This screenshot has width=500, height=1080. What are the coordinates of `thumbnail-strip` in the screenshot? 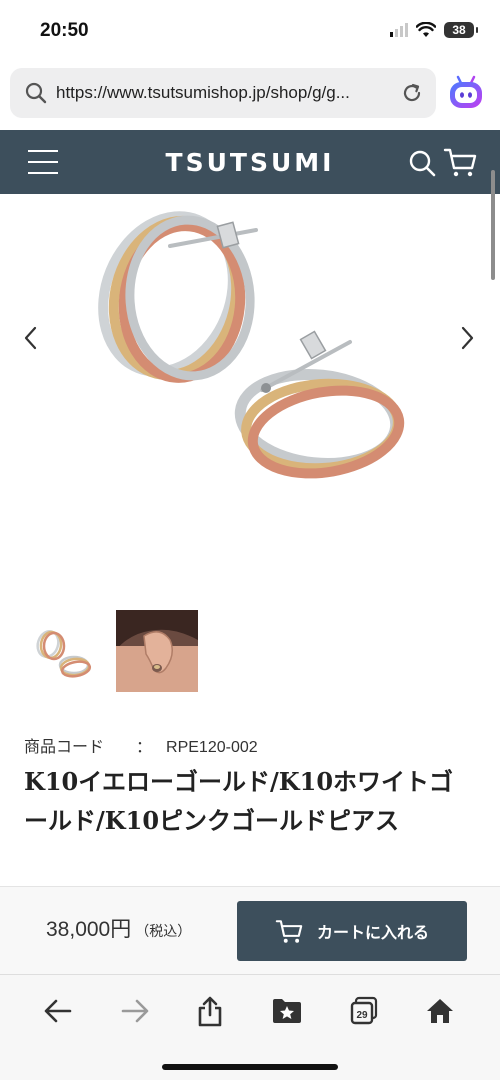 It's located at (110, 651).